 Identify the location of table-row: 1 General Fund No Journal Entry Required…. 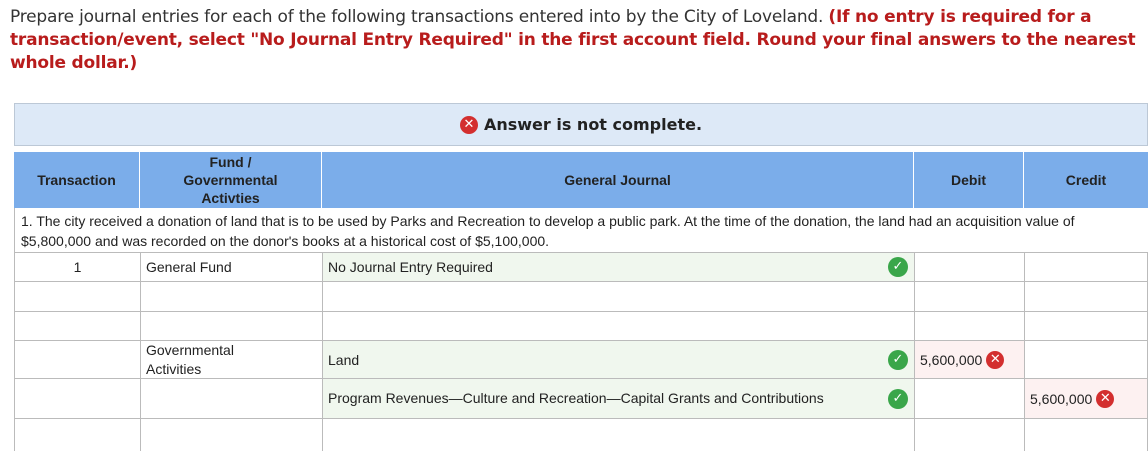
(581, 266).